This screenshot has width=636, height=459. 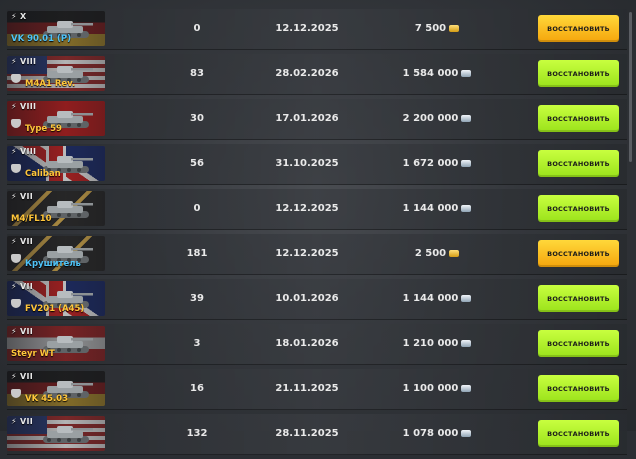 I want to click on price-value: 2 200 000, so click(x=430, y=118).